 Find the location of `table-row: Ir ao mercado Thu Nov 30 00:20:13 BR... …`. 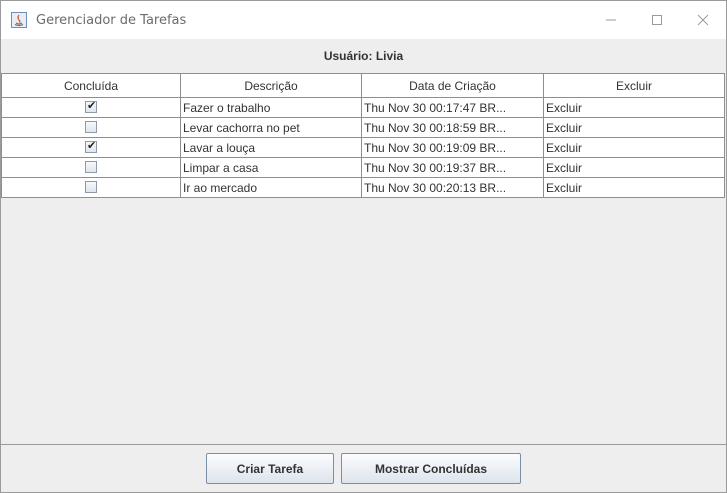

table-row: Ir ao mercado Thu Nov 30 00:20:13 BR... … is located at coordinates (363, 187).